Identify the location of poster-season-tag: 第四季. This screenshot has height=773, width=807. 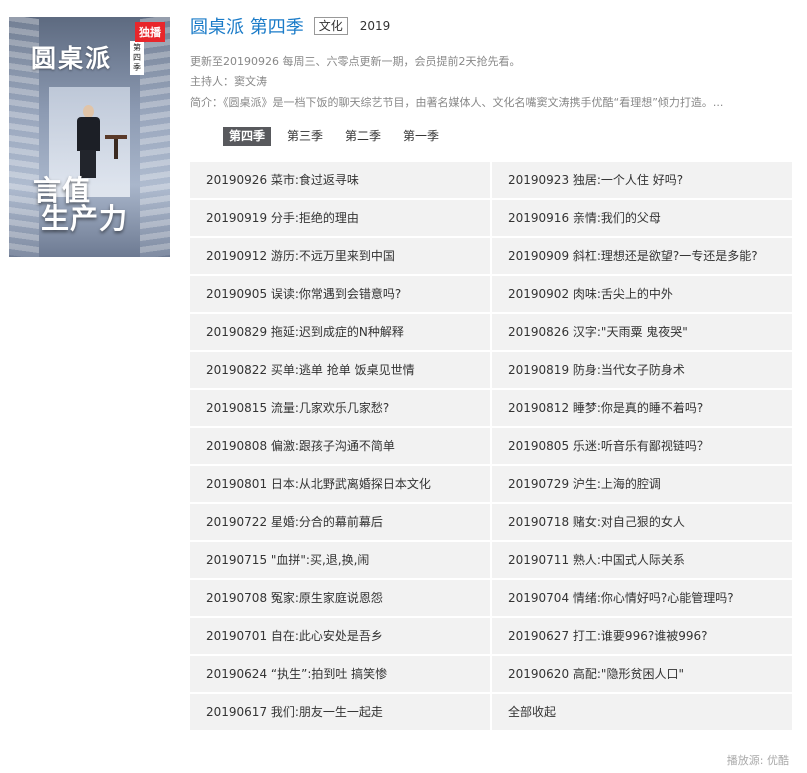
(137, 58).